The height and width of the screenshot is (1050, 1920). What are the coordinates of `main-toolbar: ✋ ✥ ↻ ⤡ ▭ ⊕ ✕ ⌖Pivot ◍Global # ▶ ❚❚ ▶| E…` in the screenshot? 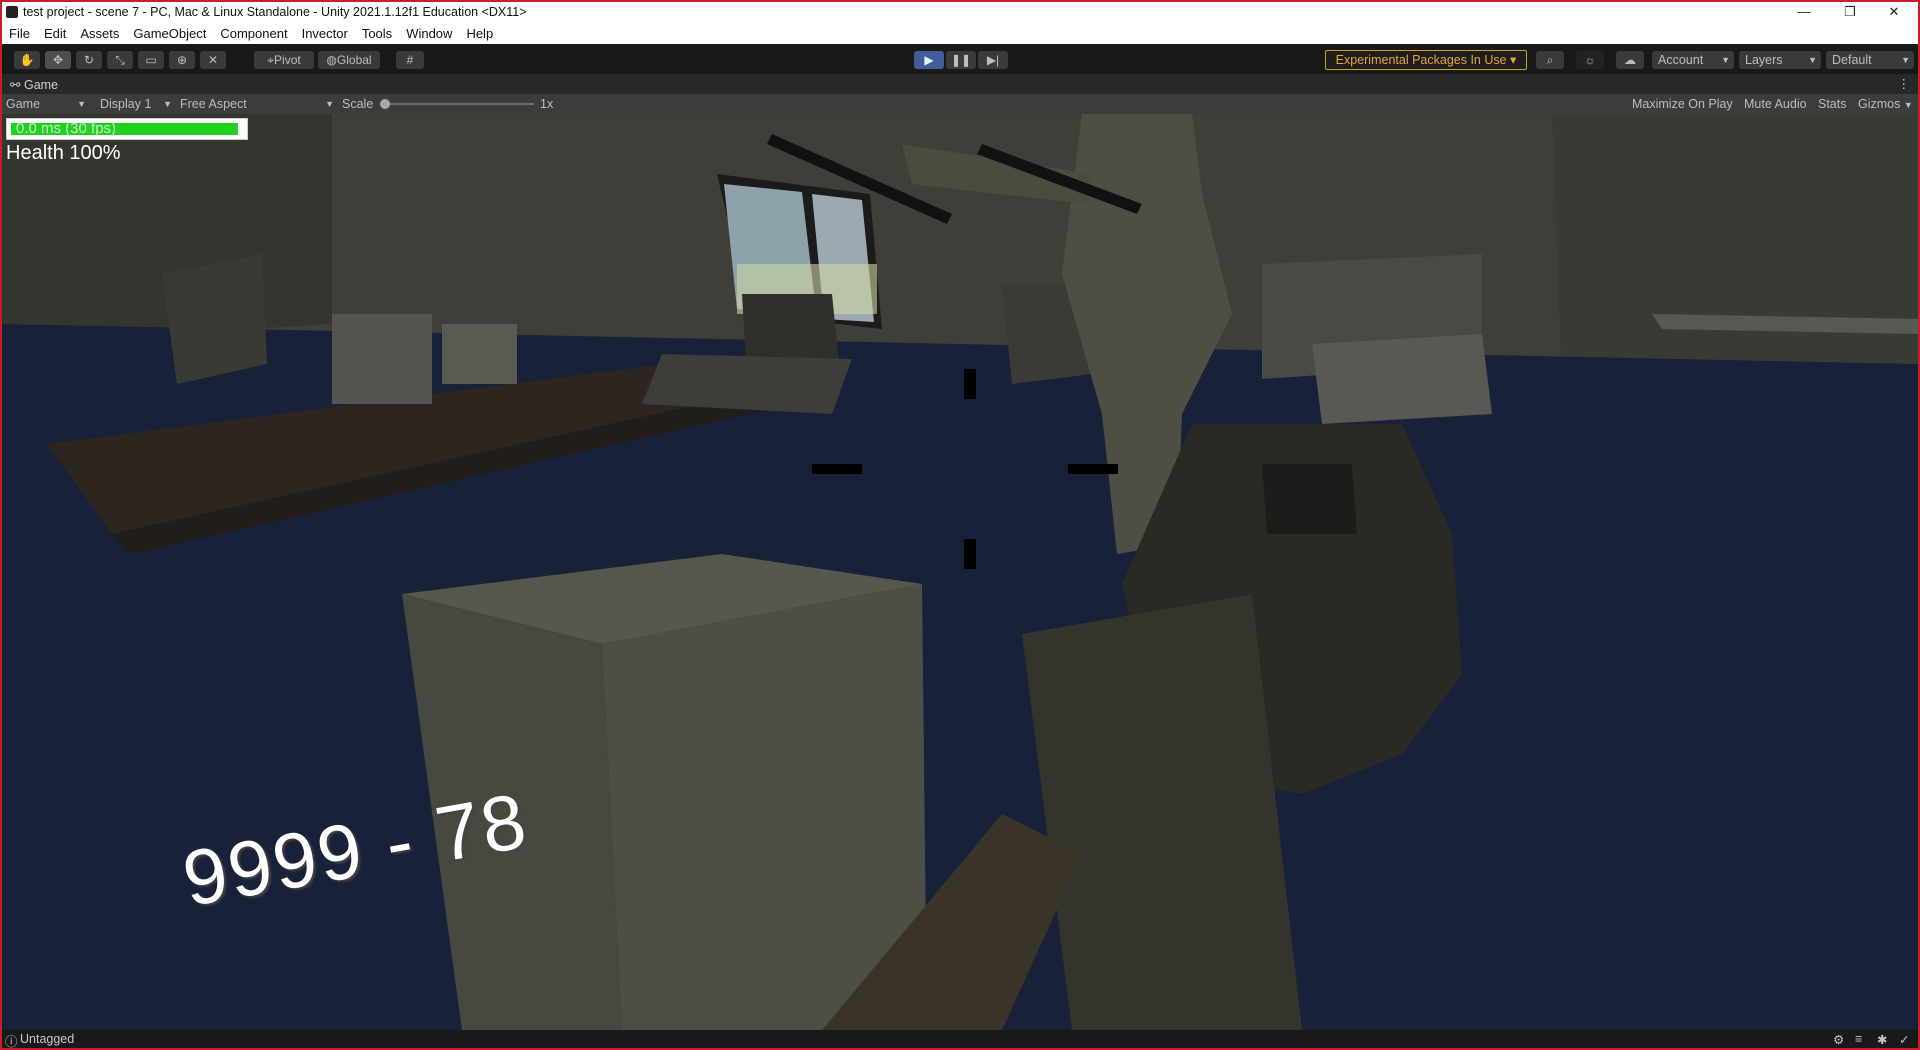 It's located at (960, 59).